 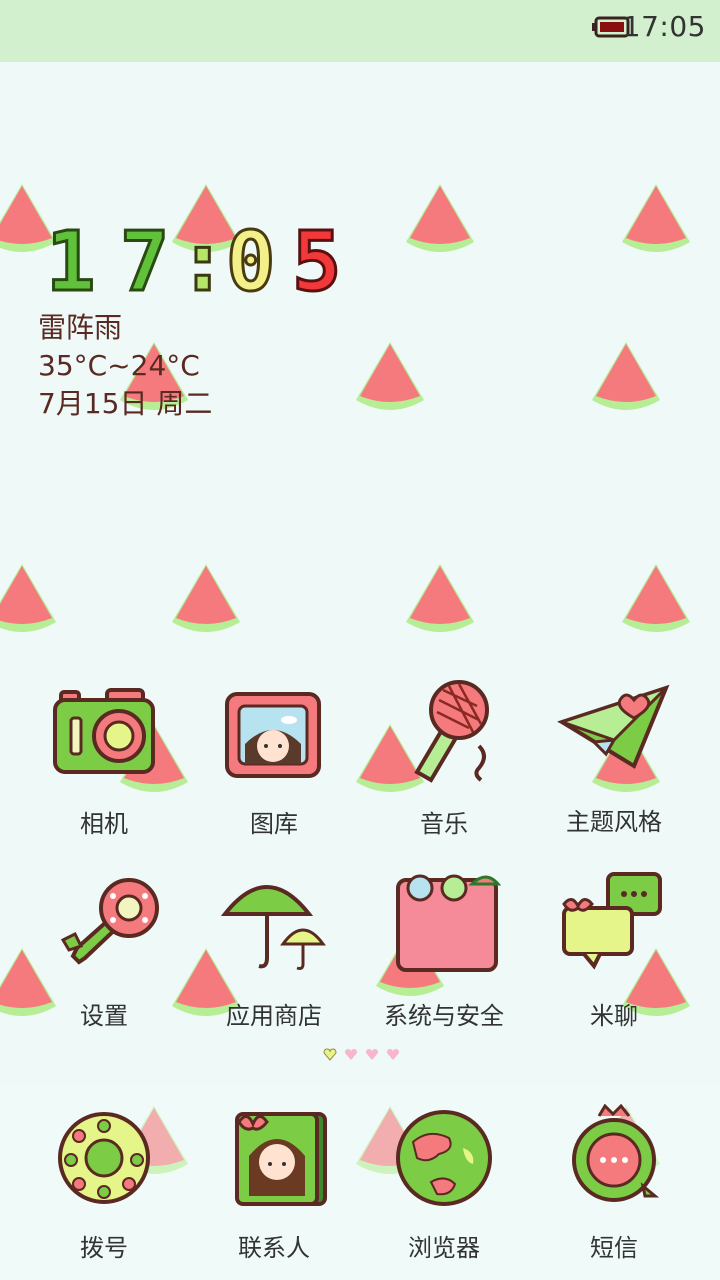 I want to click on app-label: 拨号, so click(x=104, y=1248).